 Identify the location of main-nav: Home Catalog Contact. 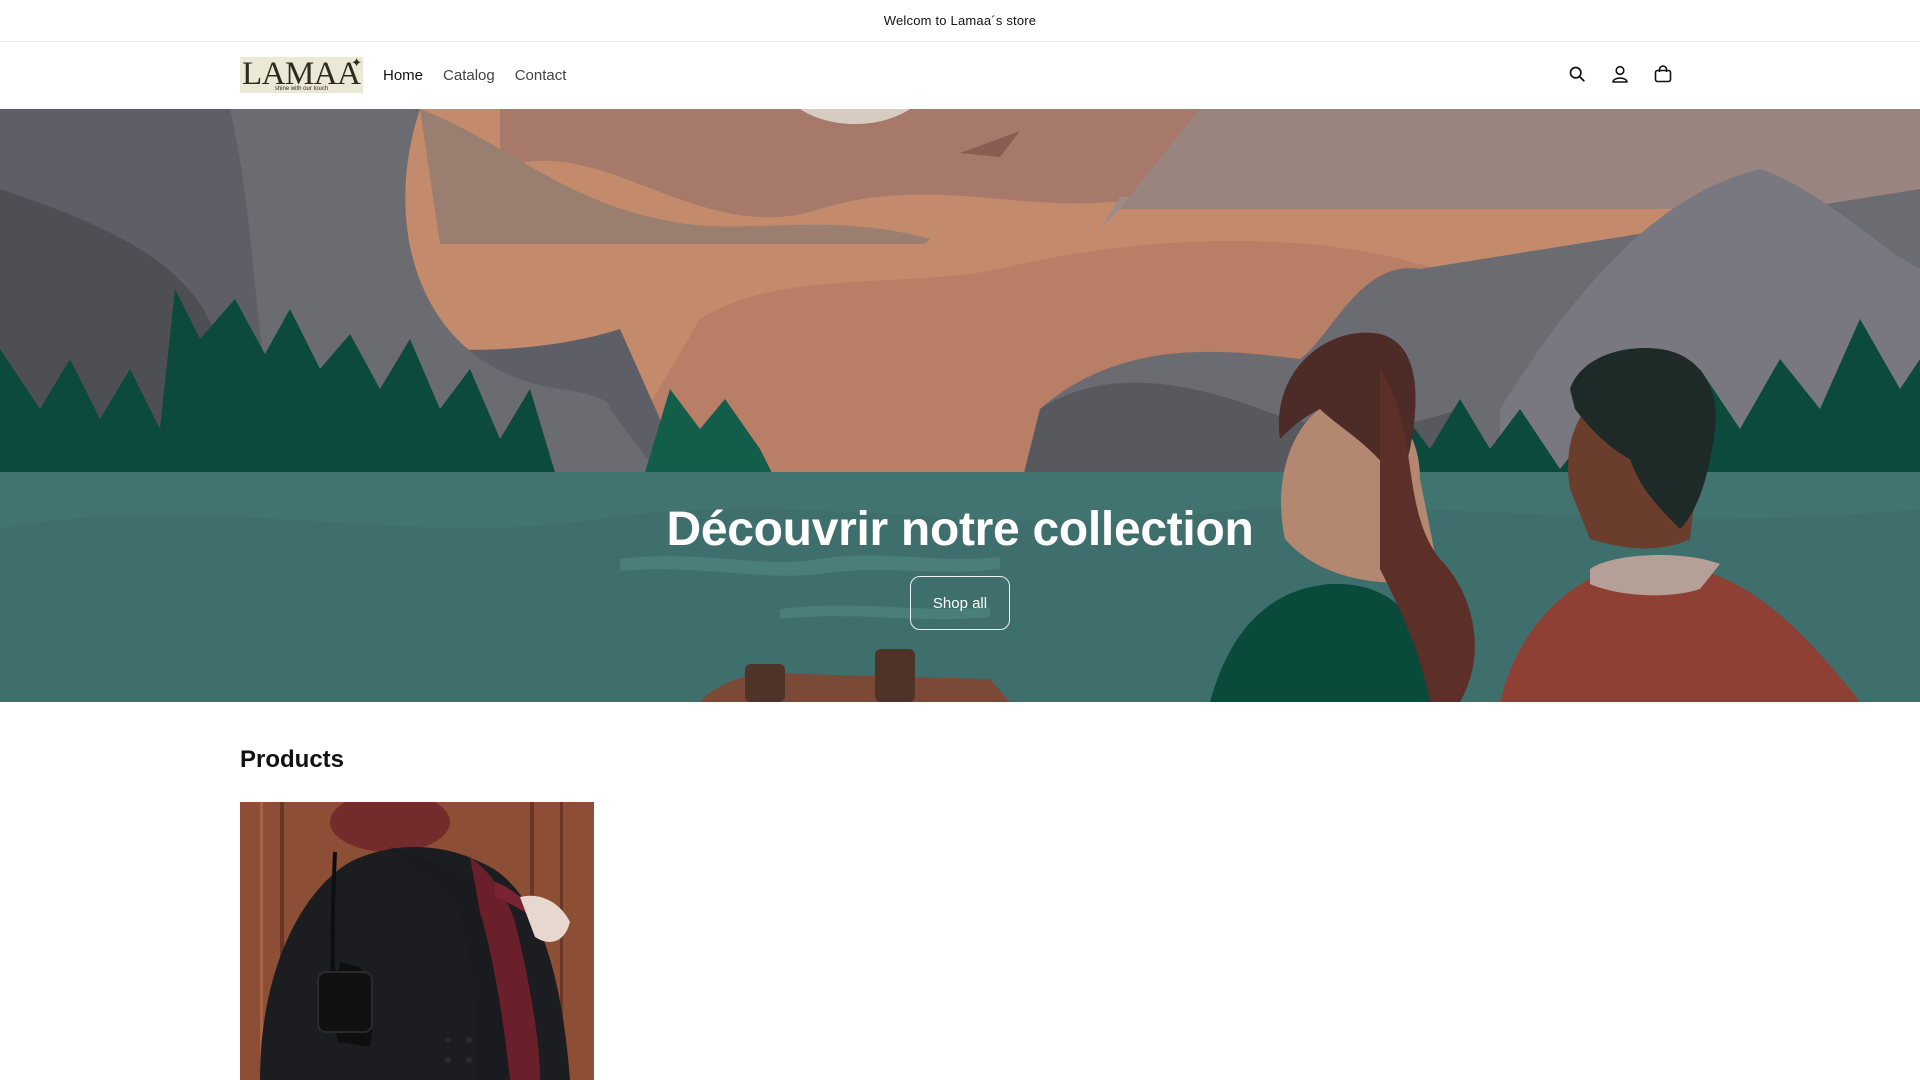
(474, 76).